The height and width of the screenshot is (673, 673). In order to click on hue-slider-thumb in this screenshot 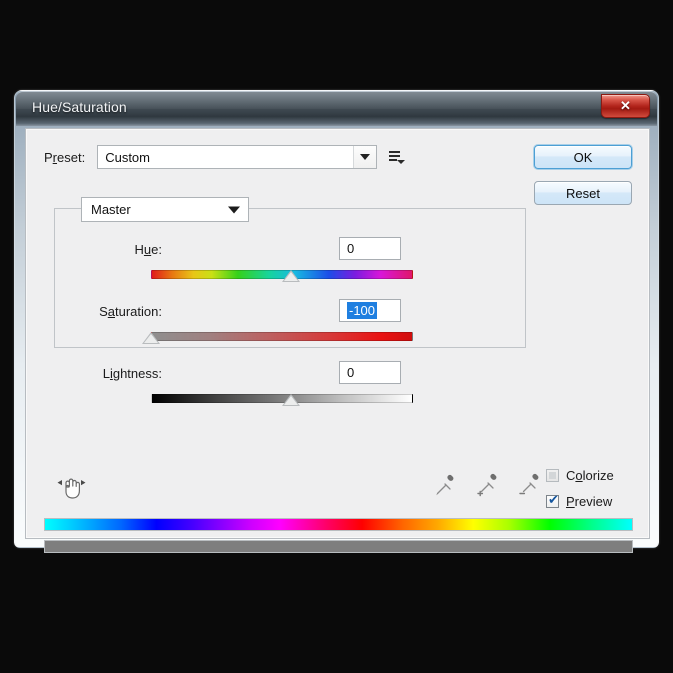, I will do `click(291, 276)`.